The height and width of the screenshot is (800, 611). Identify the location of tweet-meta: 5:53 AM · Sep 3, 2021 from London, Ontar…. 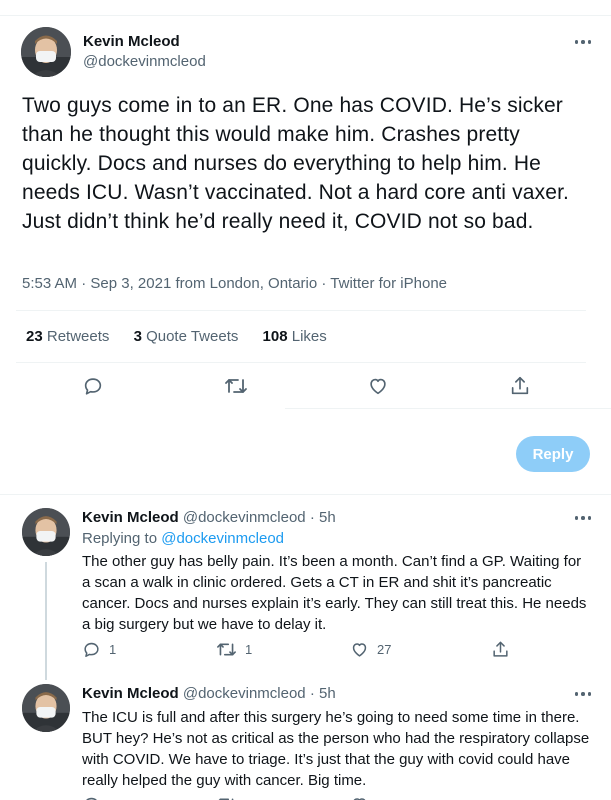
(234, 283).